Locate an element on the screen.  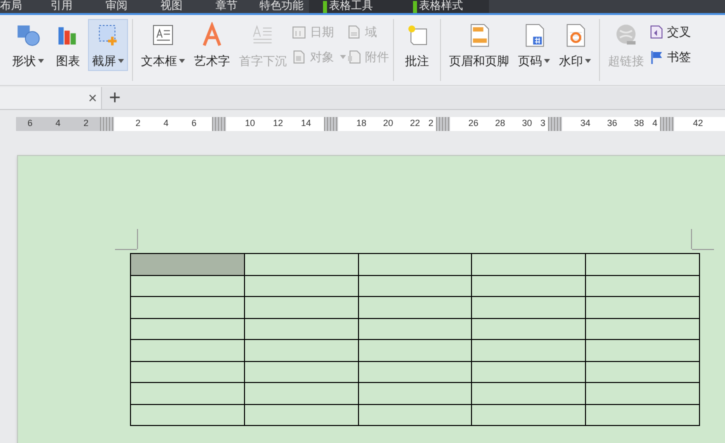
ribbon-button: 页码 is located at coordinates (534, 45).